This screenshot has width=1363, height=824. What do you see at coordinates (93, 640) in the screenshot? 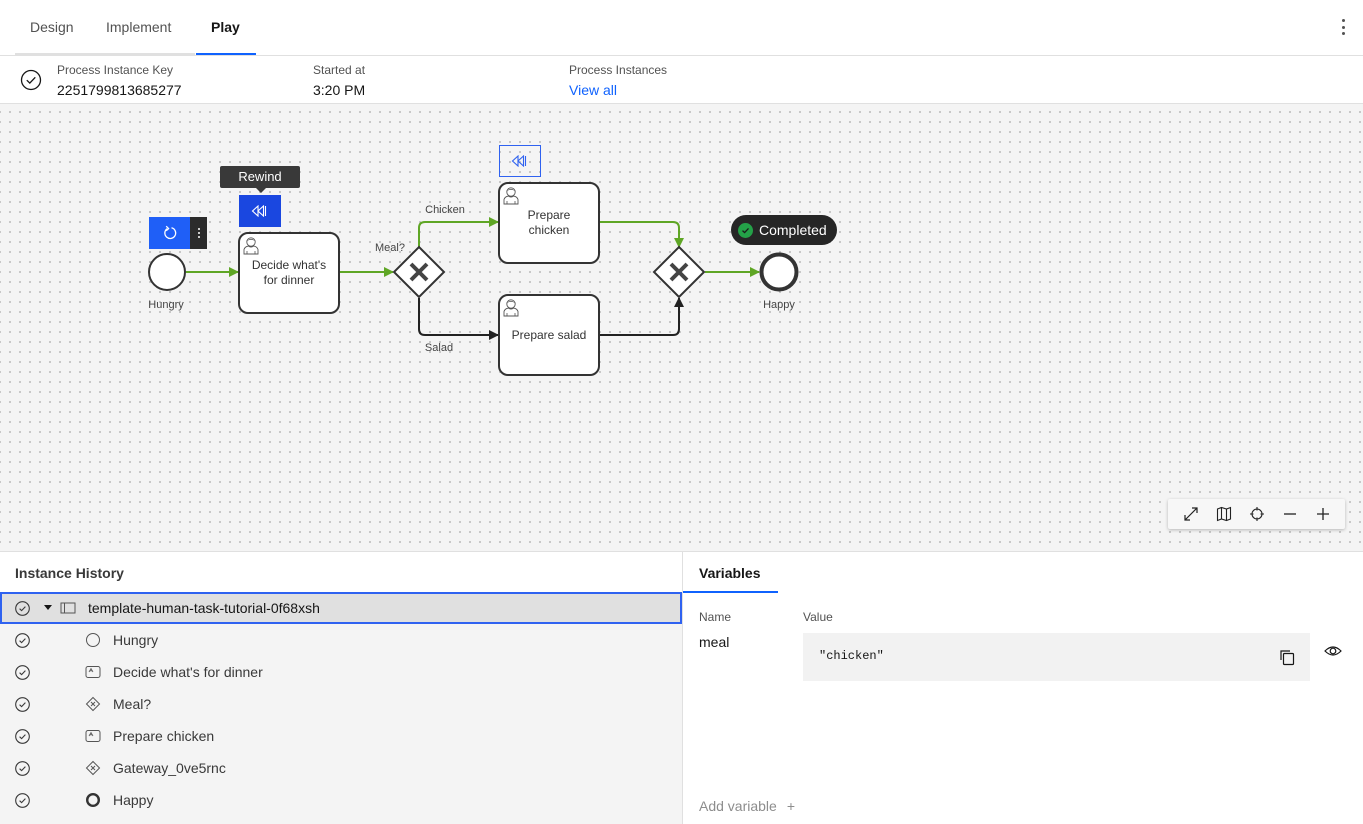
I see `start-event-icon` at bounding box center [93, 640].